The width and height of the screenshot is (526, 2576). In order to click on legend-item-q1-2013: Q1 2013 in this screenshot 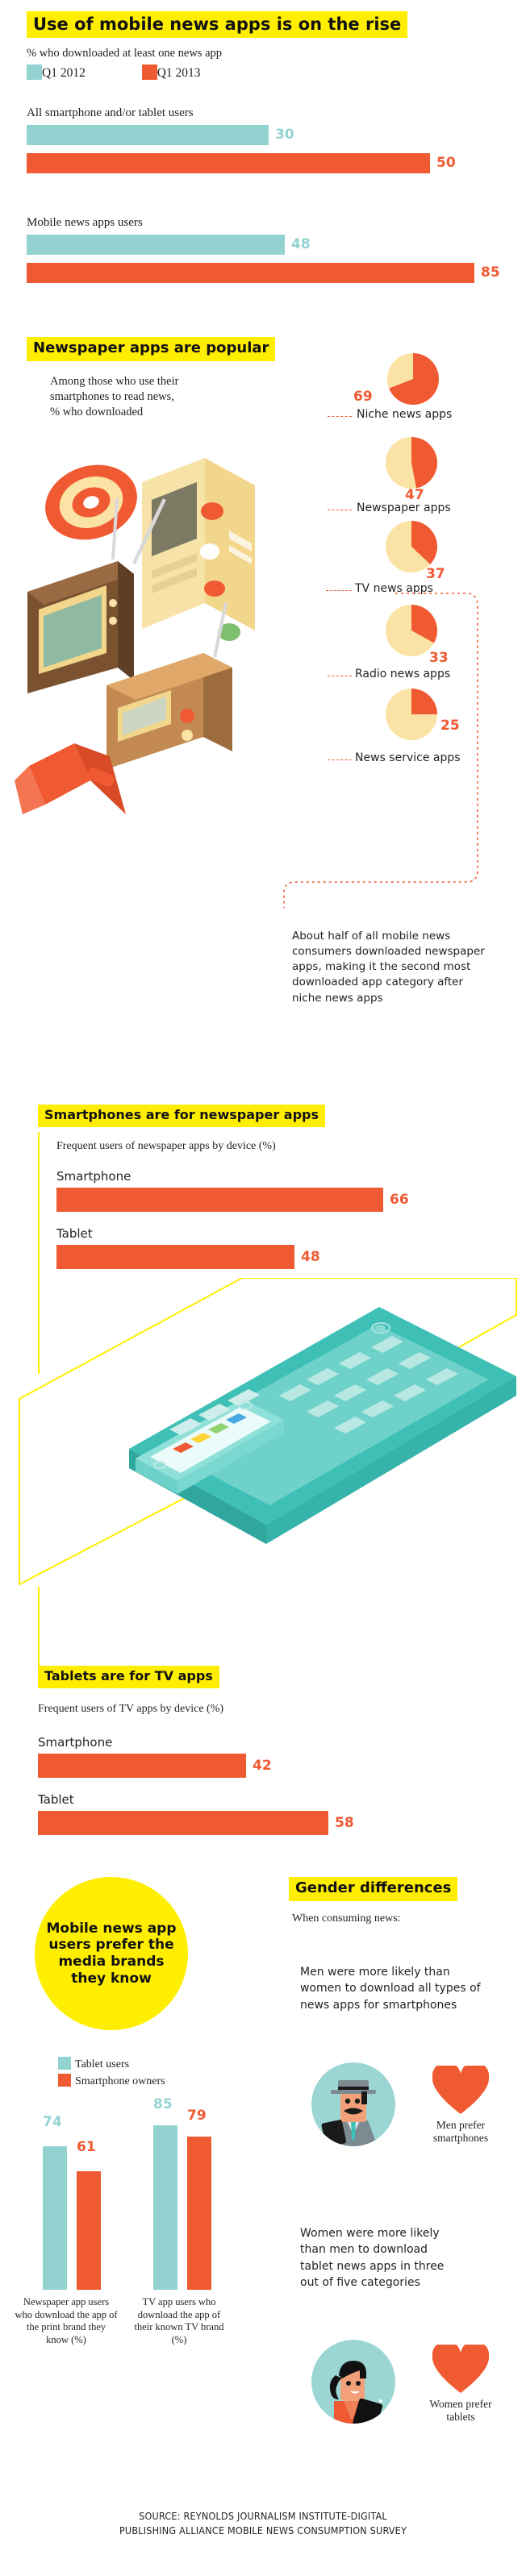, I will do `click(171, 72)`.